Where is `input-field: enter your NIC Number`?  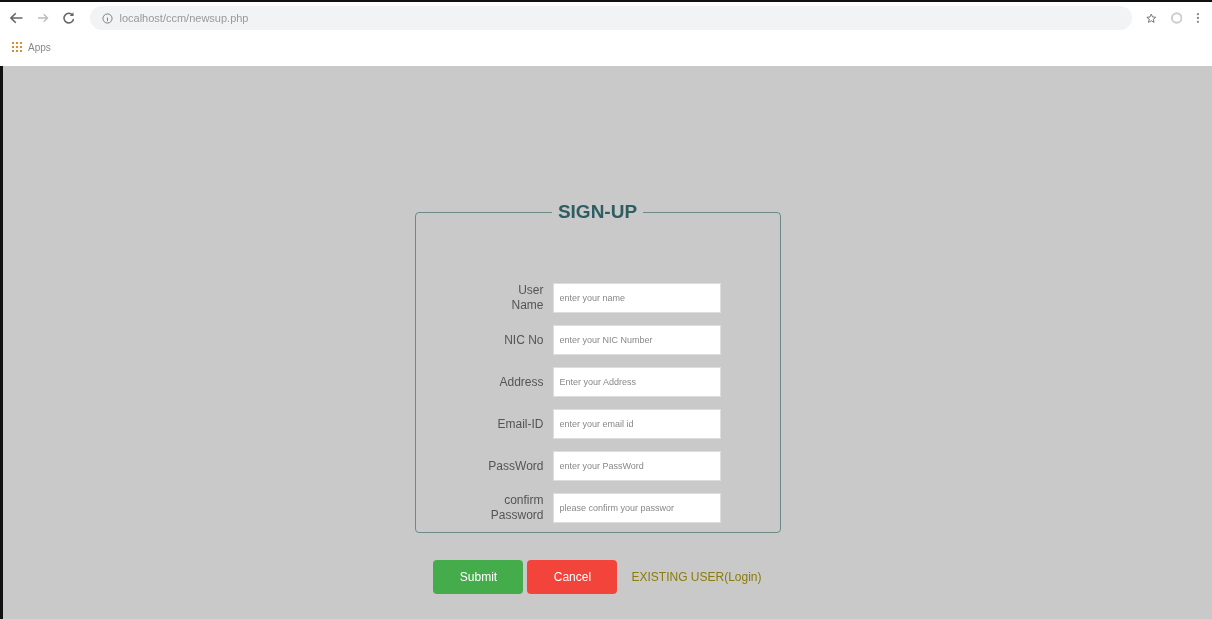
input-field: enter your NIC Number is located at coordinates (636, 340).